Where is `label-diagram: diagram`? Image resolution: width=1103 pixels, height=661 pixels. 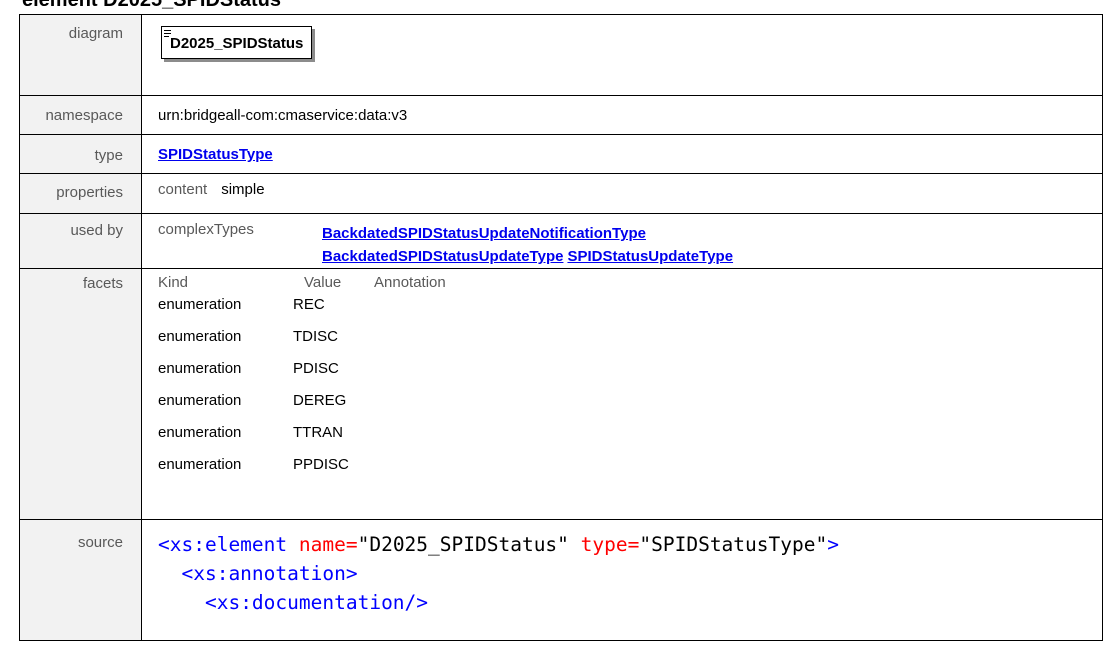 label-diagram: diagram is located at coordinates (95, 33).